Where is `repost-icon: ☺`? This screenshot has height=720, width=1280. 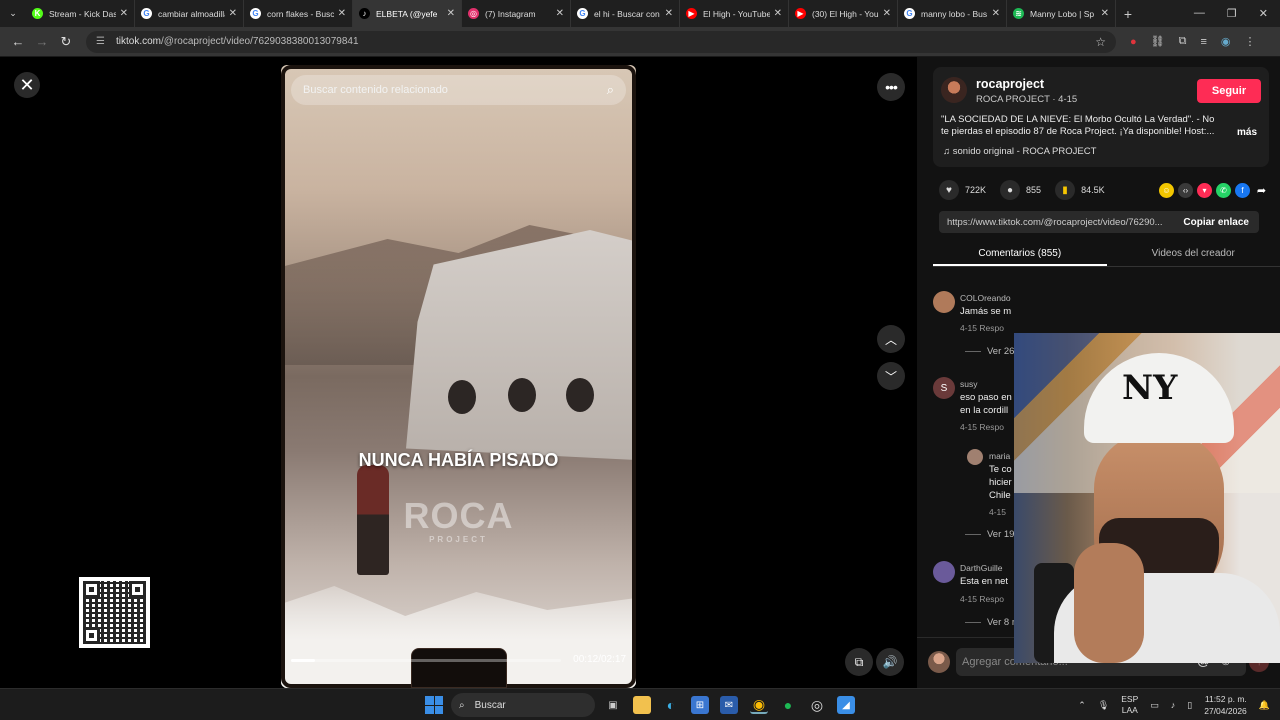 repost-icon: ☺ is located at coordinates (1166, 190).